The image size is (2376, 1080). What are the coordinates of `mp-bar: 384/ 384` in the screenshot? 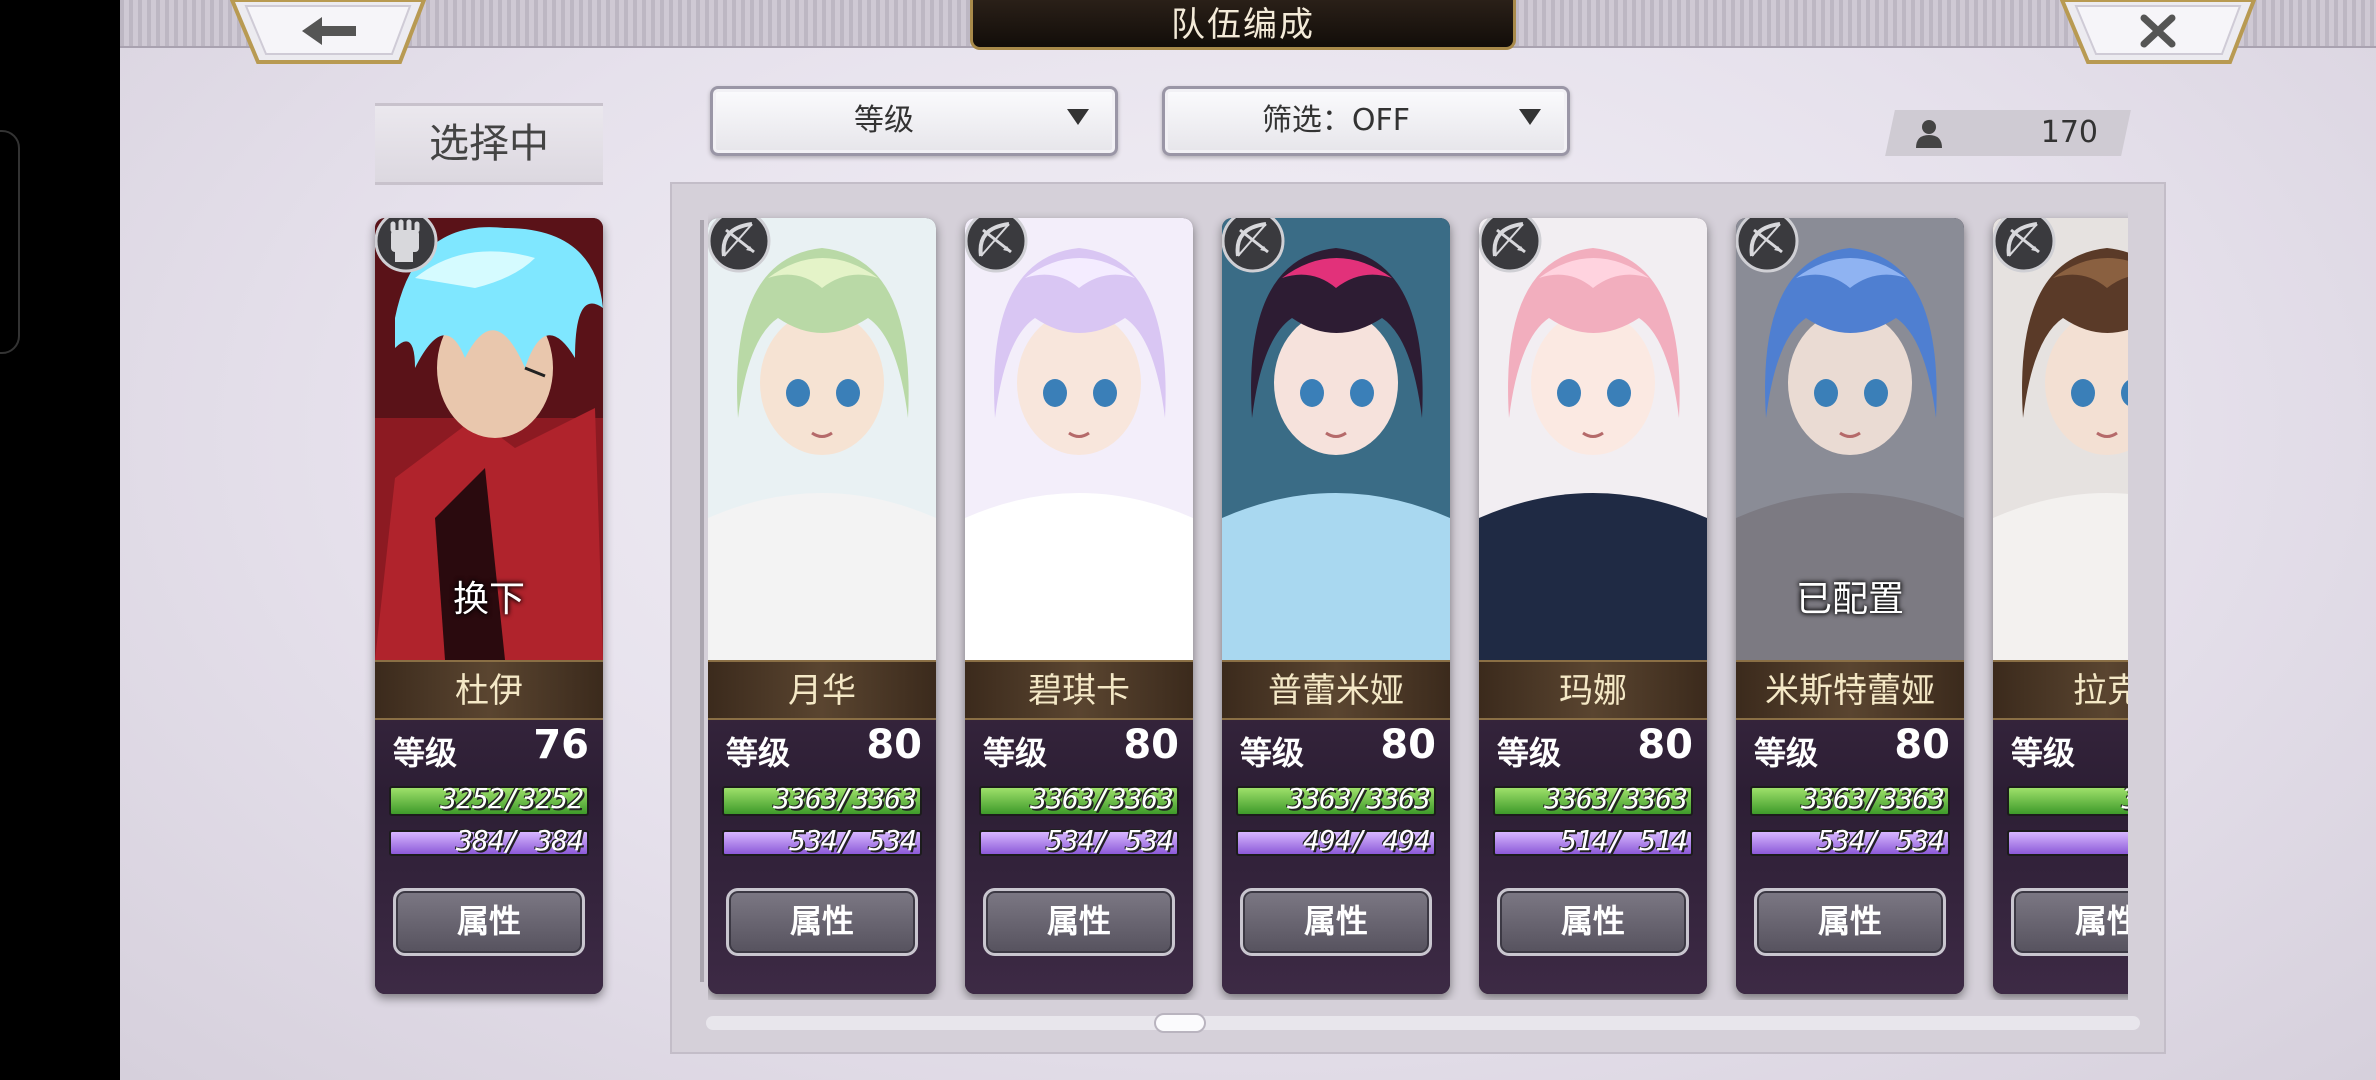 It's located at (489, 840).